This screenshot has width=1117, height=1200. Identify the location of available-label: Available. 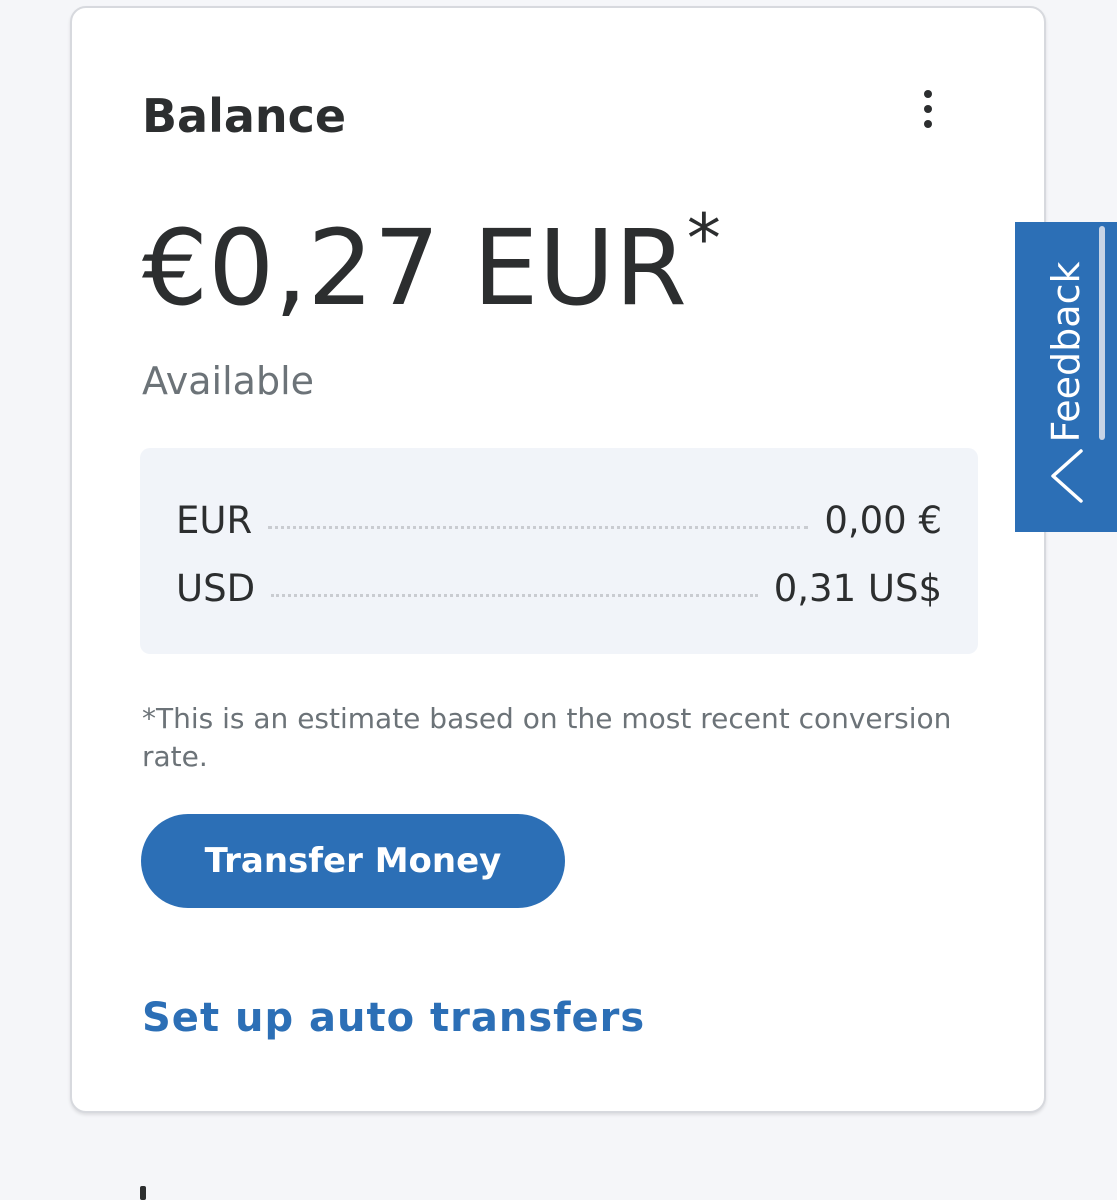
(228, 381).